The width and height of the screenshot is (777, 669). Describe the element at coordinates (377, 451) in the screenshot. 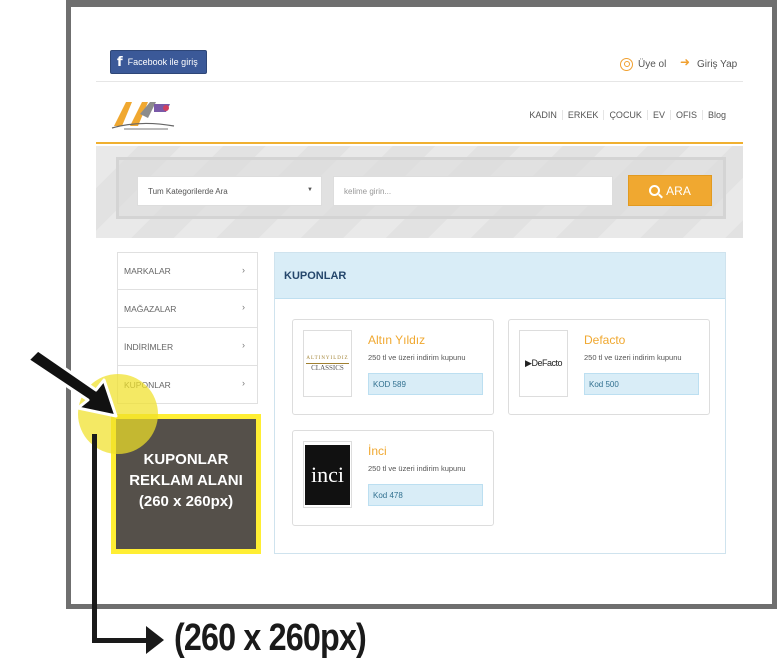

I see `coupon-brand-name: İnci` at that location.